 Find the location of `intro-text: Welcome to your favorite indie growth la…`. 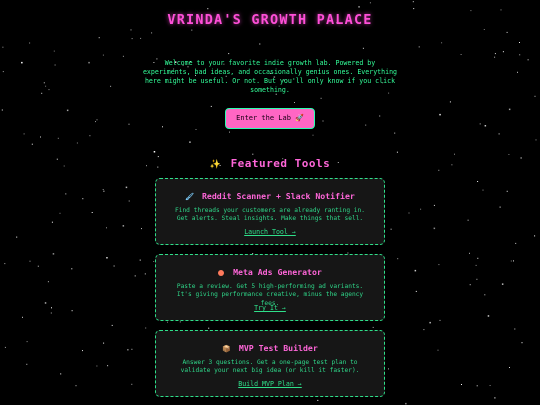

intro-text: Welcome to your favorite indie growth la… is located at coordinates (270, 76).